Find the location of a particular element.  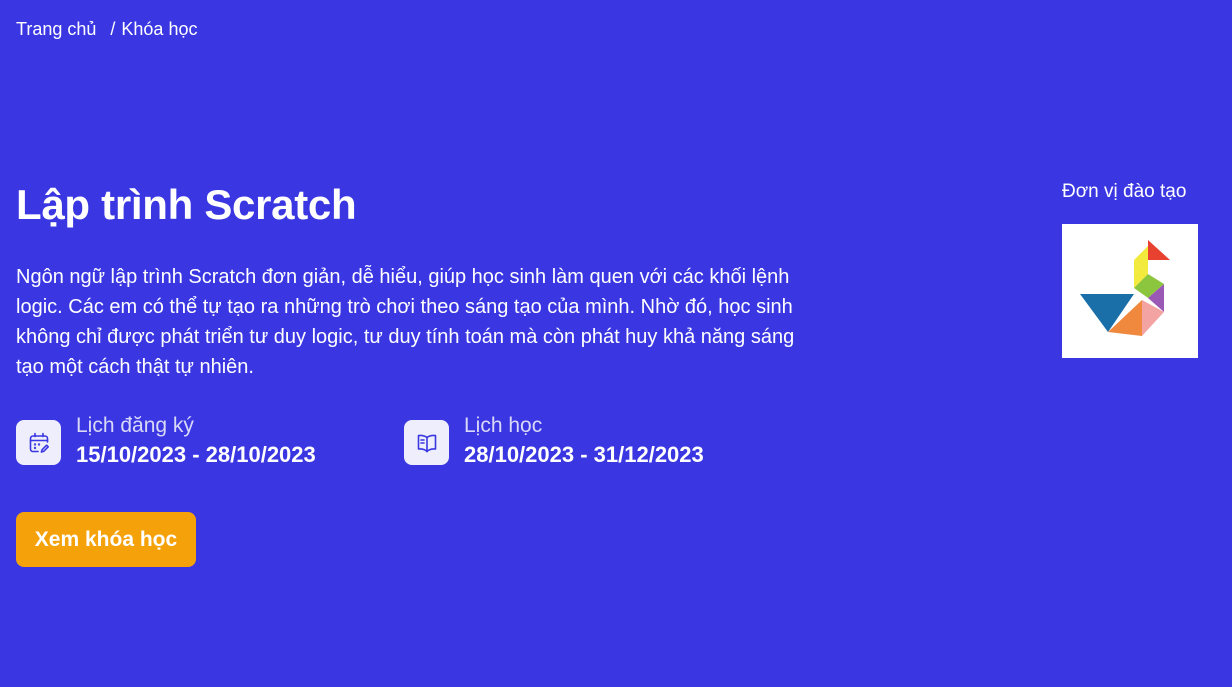

training-unit-label: Đơn vị đào tạo is located at coordinates (1124, 191).